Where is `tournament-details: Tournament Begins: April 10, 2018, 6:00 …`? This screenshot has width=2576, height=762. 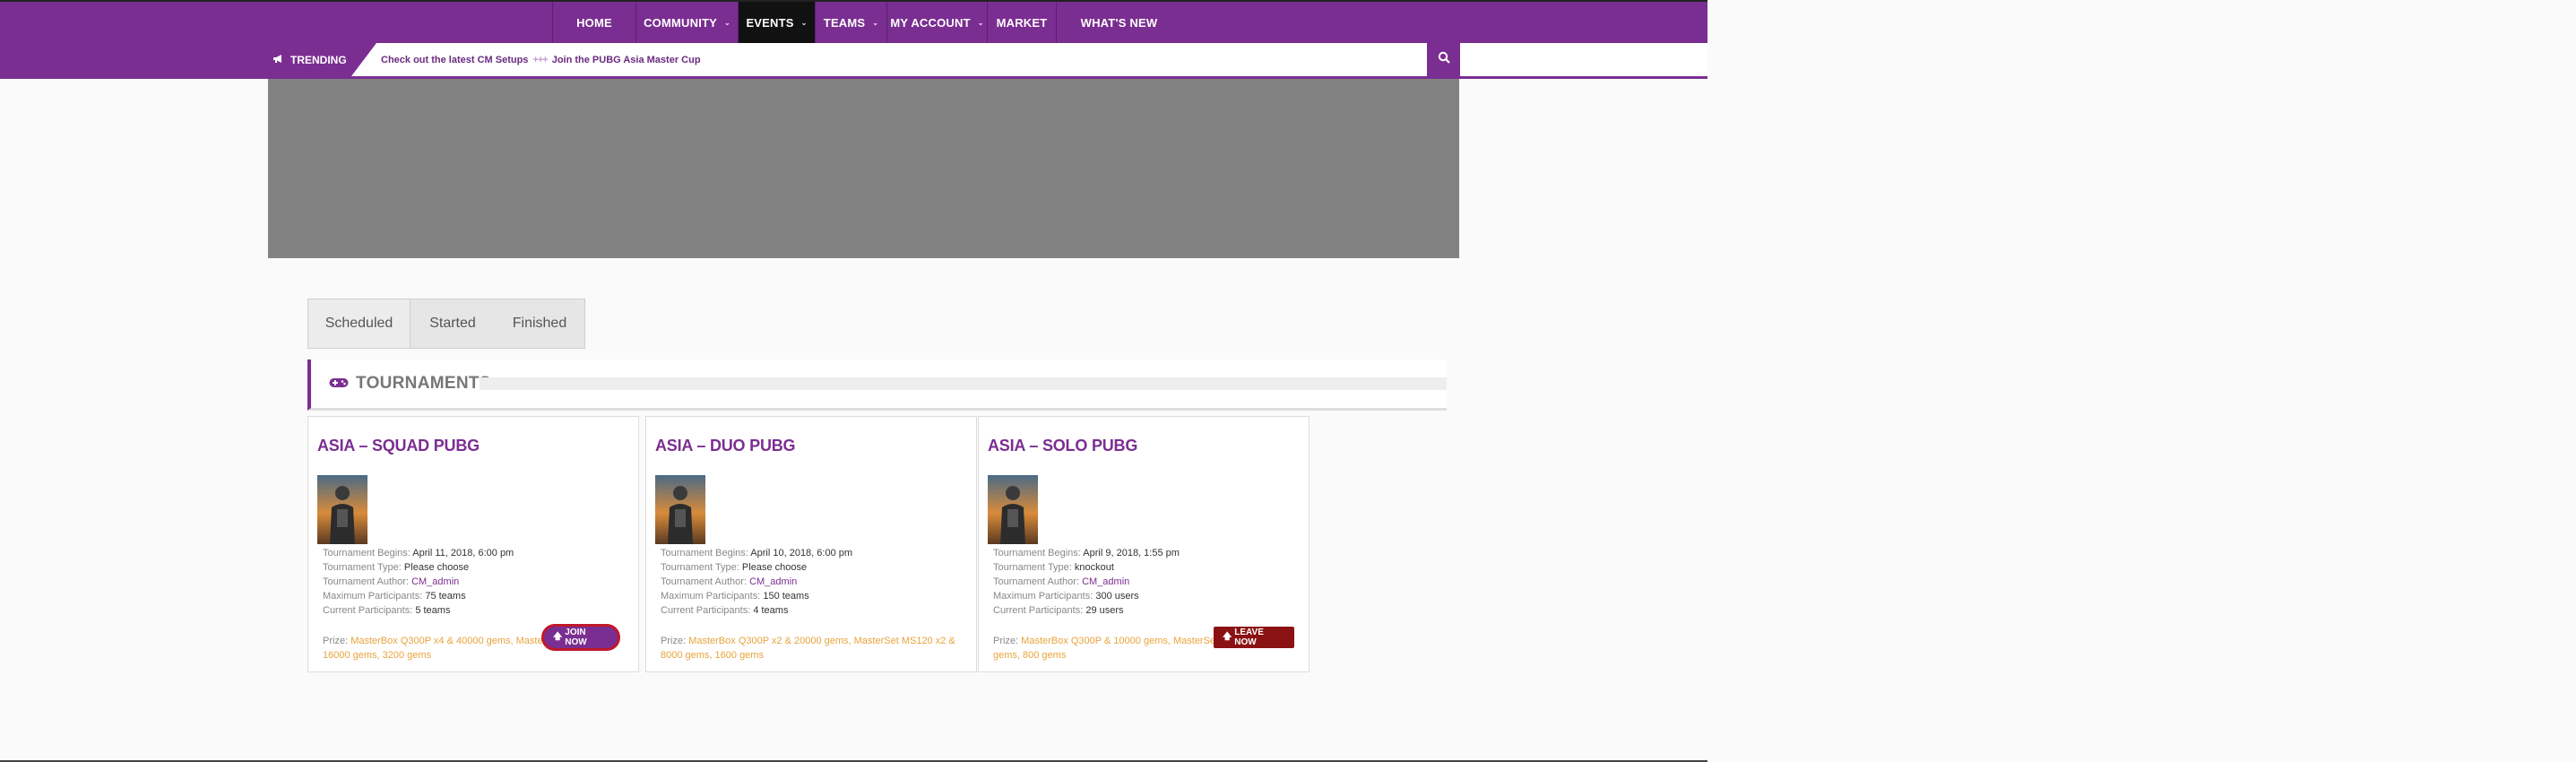
tournament-details: Tournament Begins: April 10, 2018, 6:00 … is located at coordinates (756, 582).